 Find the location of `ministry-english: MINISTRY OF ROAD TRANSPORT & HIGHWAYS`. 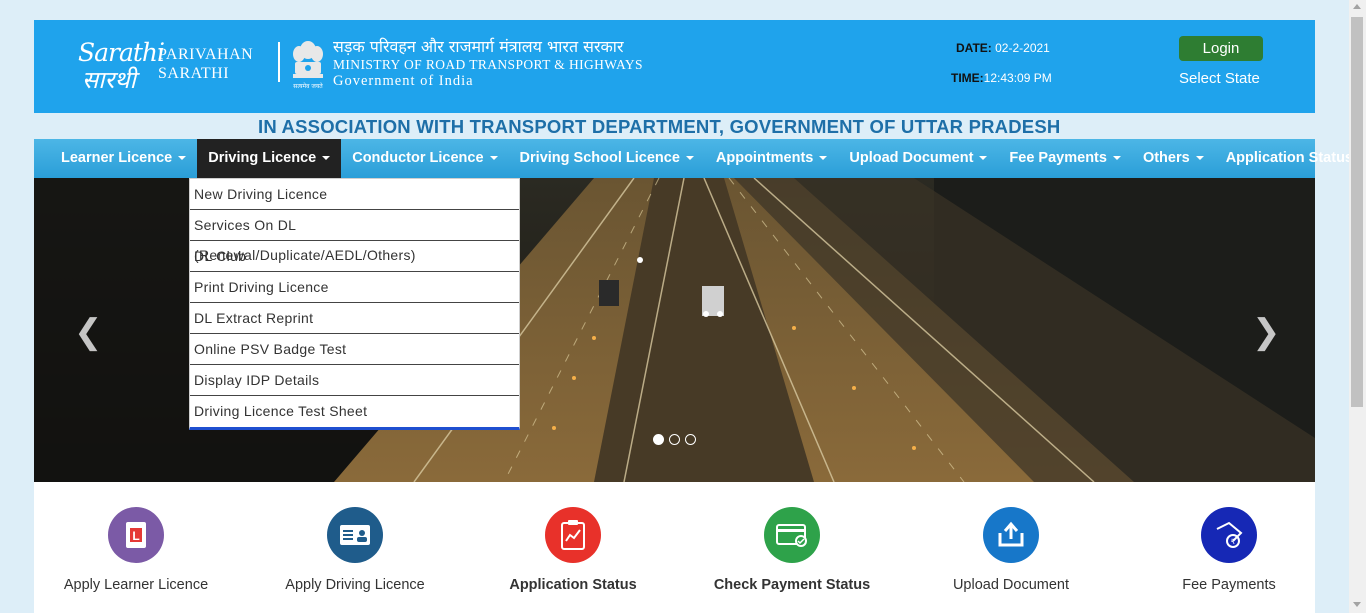

ministry-english: MINISTRY OF ROAD TRANSPORT & HIGHWAYS is located at coordinates (488, 64).